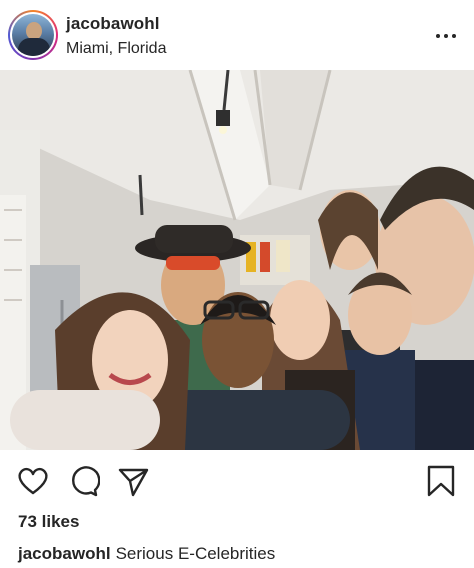  I want to click on likes-count: 73 likes, so click(48, 522).